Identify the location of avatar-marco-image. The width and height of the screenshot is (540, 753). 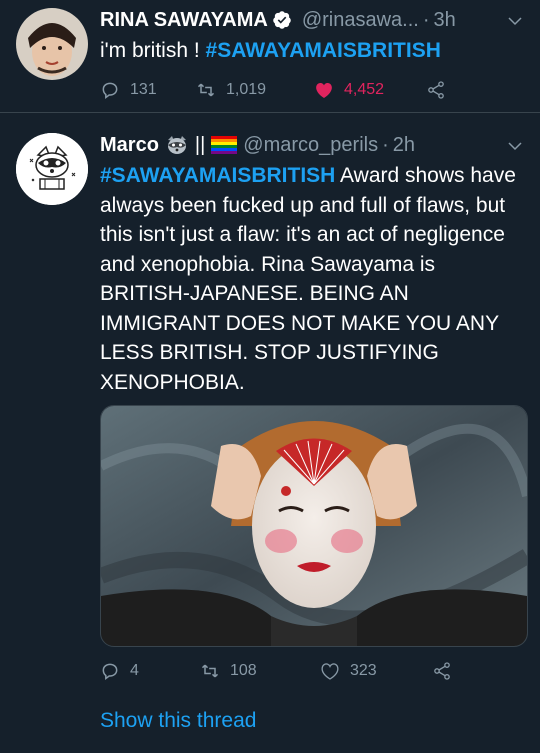
(52, 169).